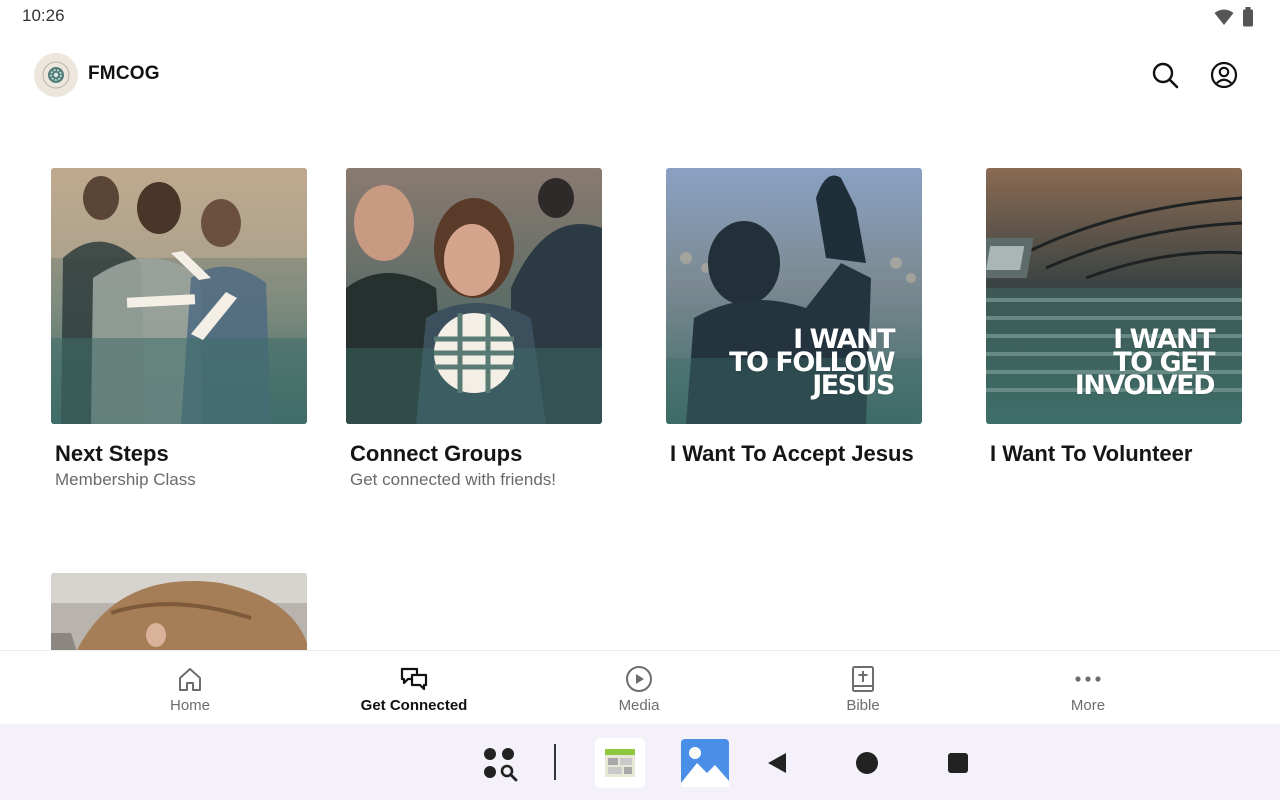 This screenshot has height=800, width=1280. I want to click on card-overlay-text: I WANT TO GET INVOLVED, so click(1145, 362).